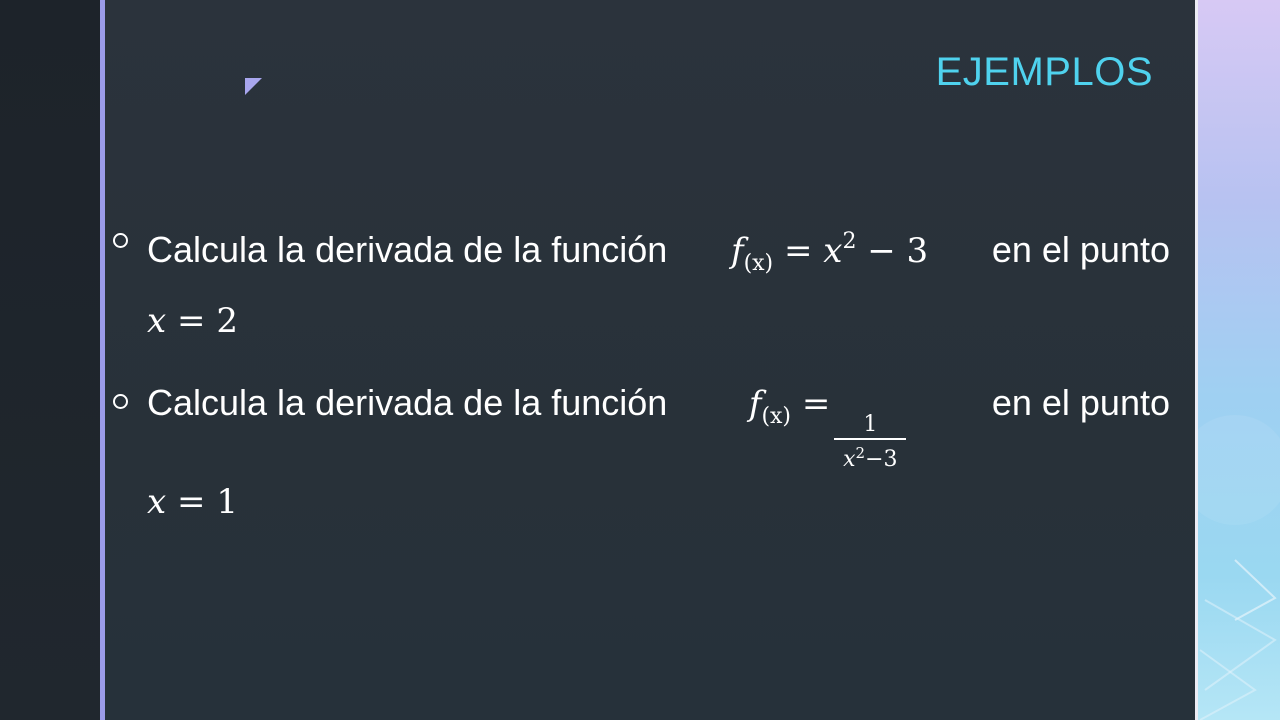 The width and height of the screenshot is (1280, 720). I want to click on den-exponent: 2, so click(860, 453).